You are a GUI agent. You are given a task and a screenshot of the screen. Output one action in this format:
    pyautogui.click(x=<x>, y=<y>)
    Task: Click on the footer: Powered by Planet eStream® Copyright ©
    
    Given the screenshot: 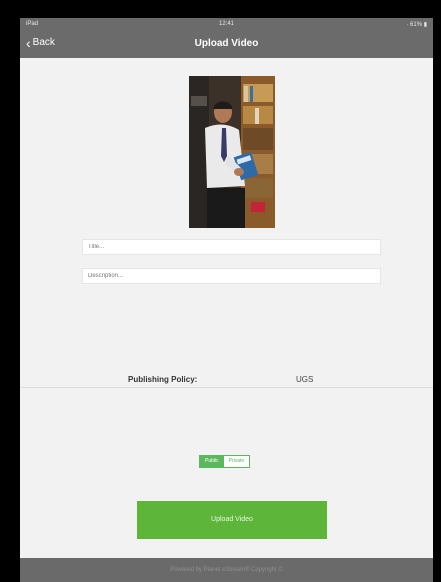 What is the action you would take?
    pyautogui.click(x=226, y=570)
    